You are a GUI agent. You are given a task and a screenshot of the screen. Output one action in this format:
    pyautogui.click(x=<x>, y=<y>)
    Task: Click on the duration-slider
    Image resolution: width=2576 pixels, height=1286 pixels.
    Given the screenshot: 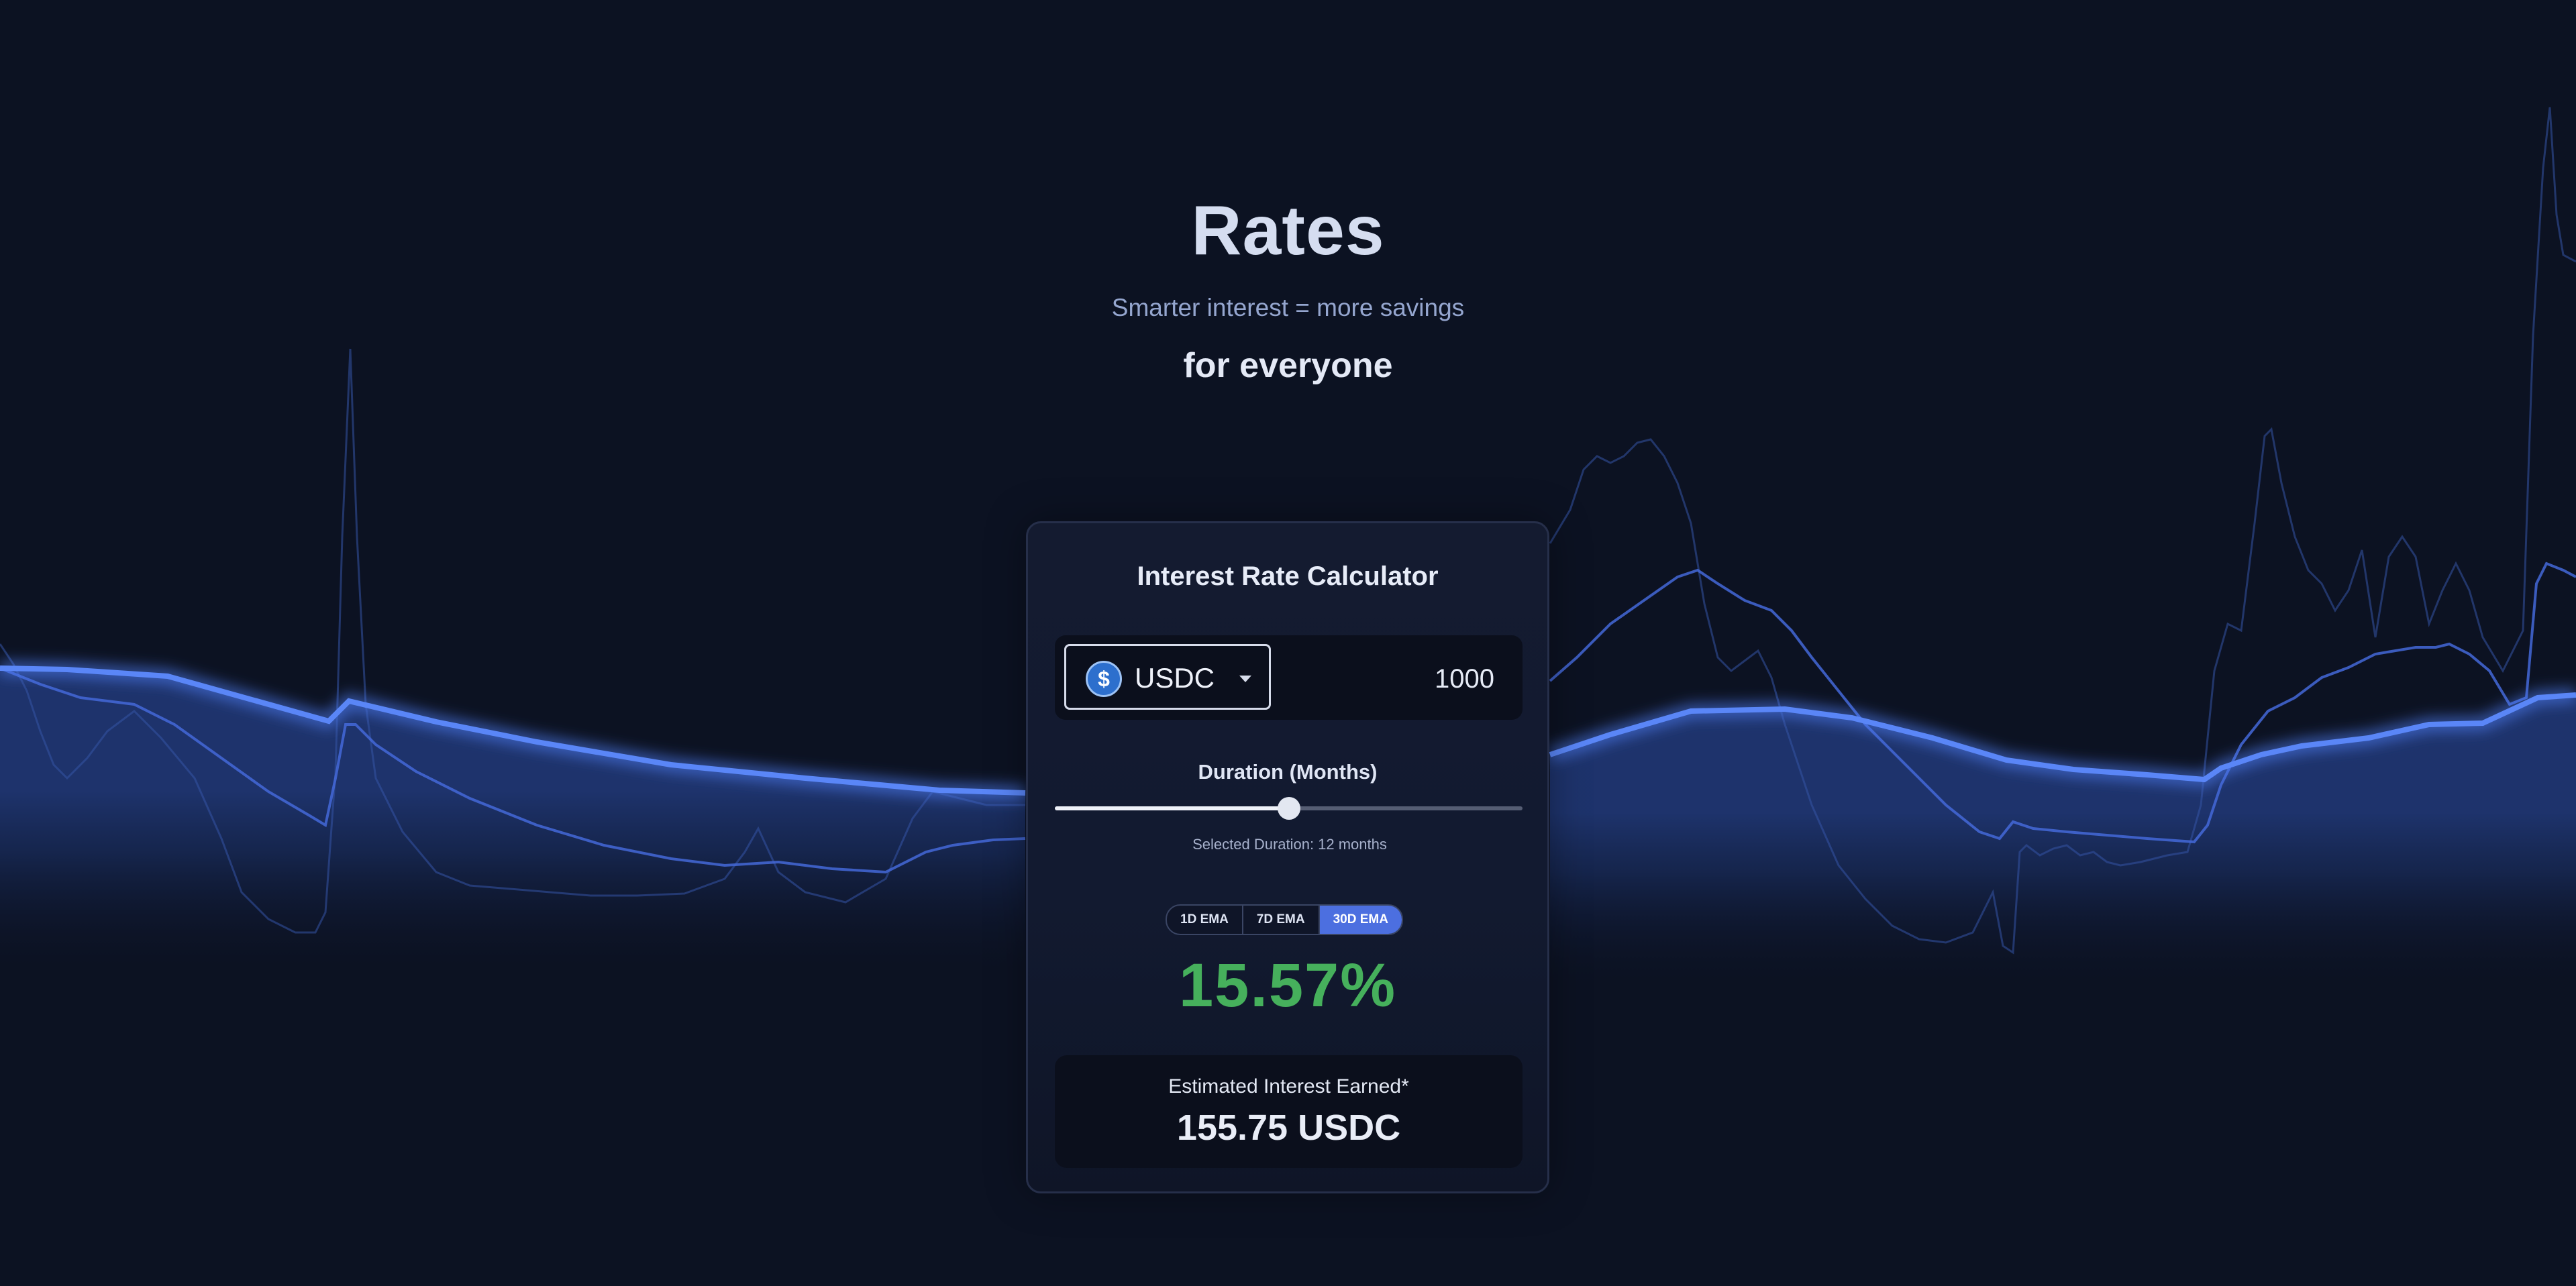 What is the action you would take?
    pyautogui.click(x=1289, y=808)
    